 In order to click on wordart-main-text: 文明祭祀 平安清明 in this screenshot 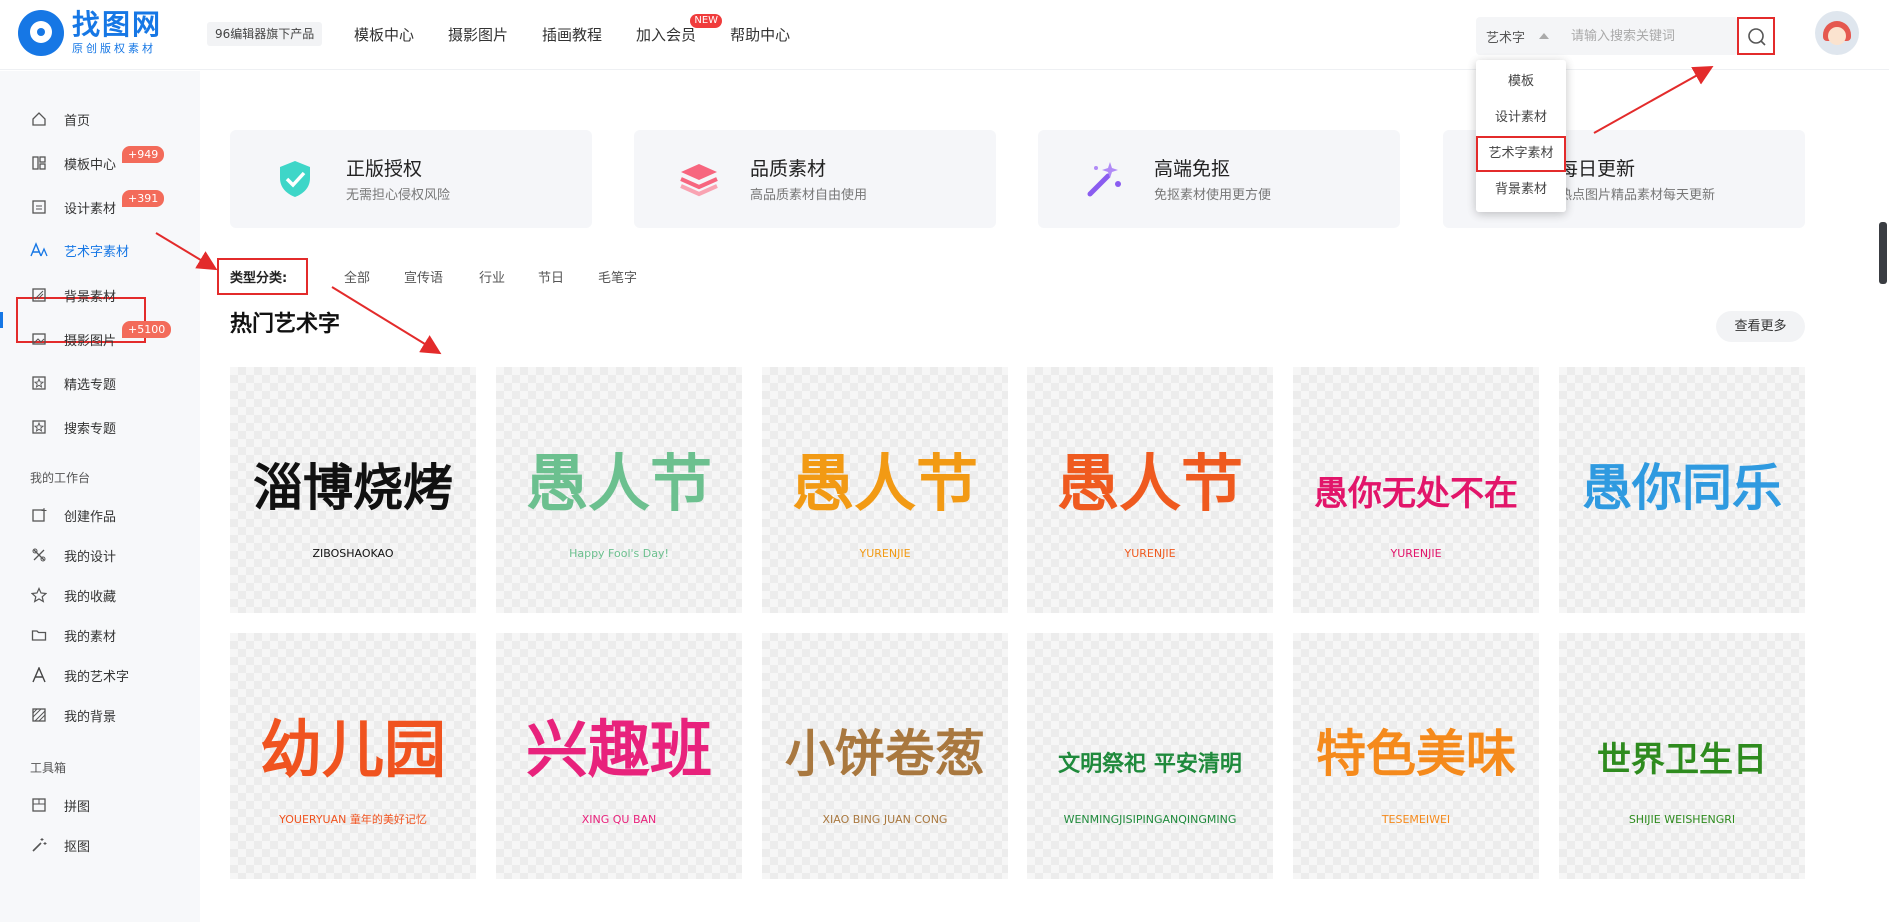, I will do `click(1150, 764)`.